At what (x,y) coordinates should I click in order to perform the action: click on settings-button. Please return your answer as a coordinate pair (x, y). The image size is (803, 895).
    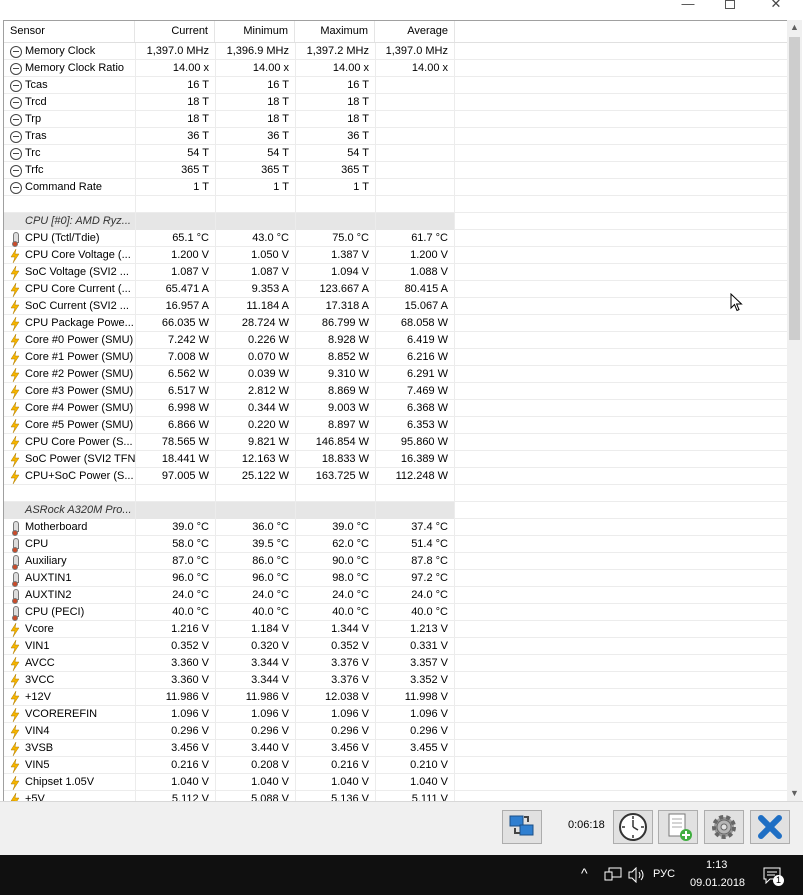
    Looking at the image, I should click on (724, 827).